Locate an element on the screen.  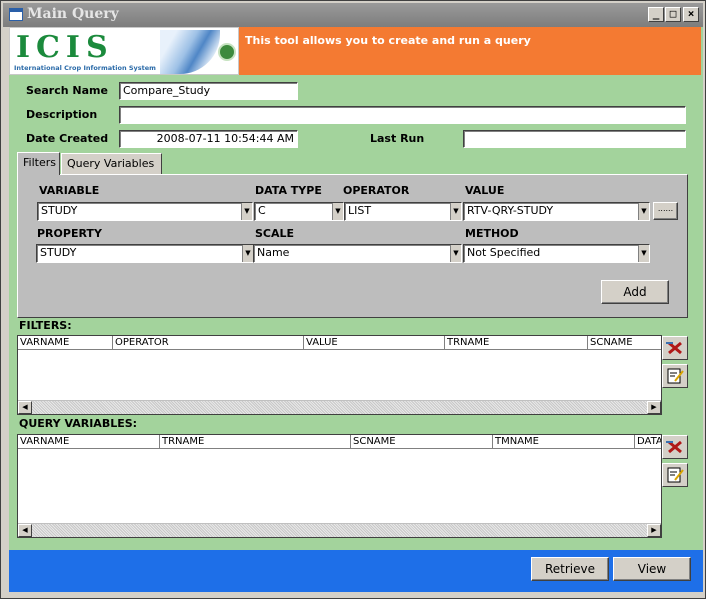
method-value: Not Specified is located at coordinates (504, 252).